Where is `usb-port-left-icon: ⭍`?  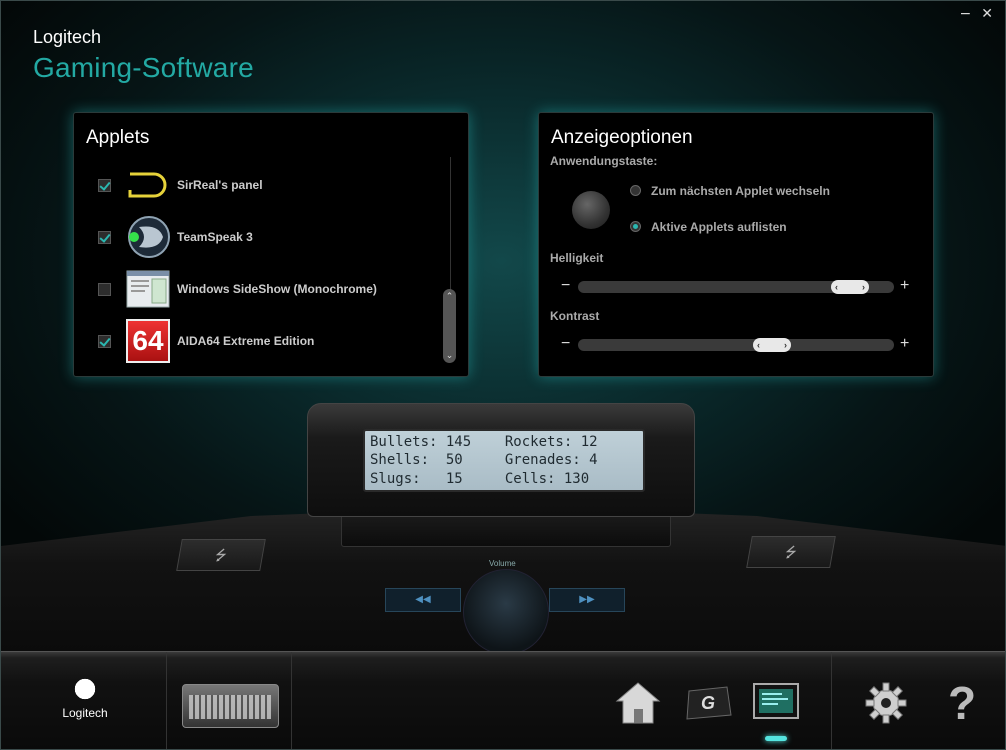 usb-port-left-icon: ⭍ is located at coordinates (221, 555).